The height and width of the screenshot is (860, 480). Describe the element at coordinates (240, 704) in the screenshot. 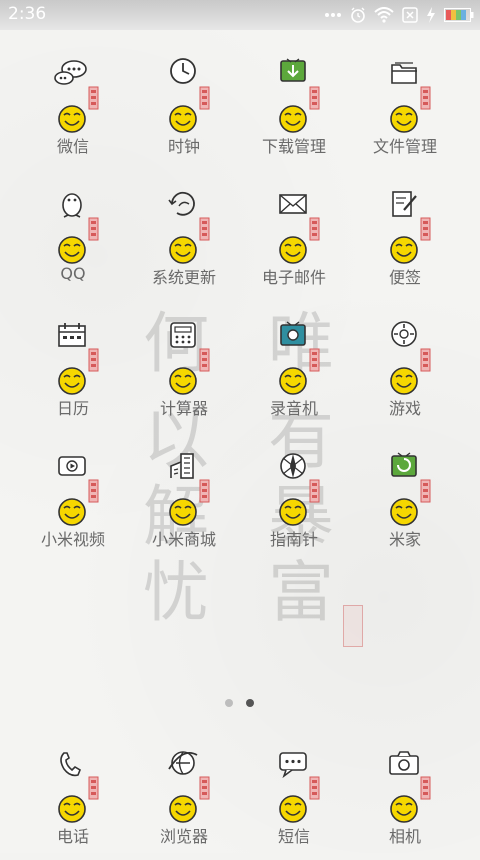

I see `page-indicator` at that location.